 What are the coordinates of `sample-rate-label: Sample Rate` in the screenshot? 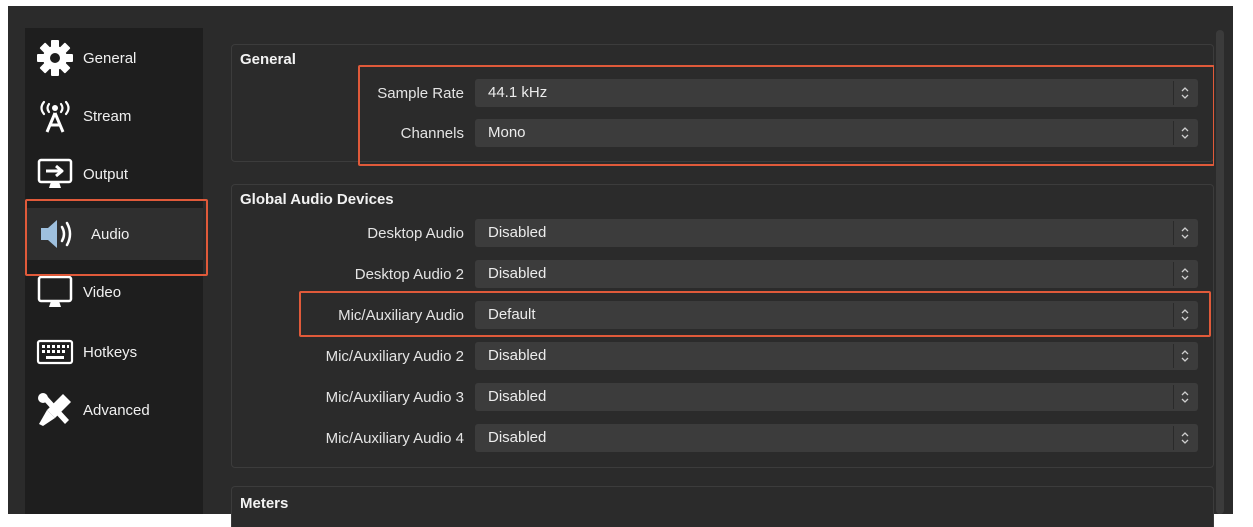 It's located at (420, 93).